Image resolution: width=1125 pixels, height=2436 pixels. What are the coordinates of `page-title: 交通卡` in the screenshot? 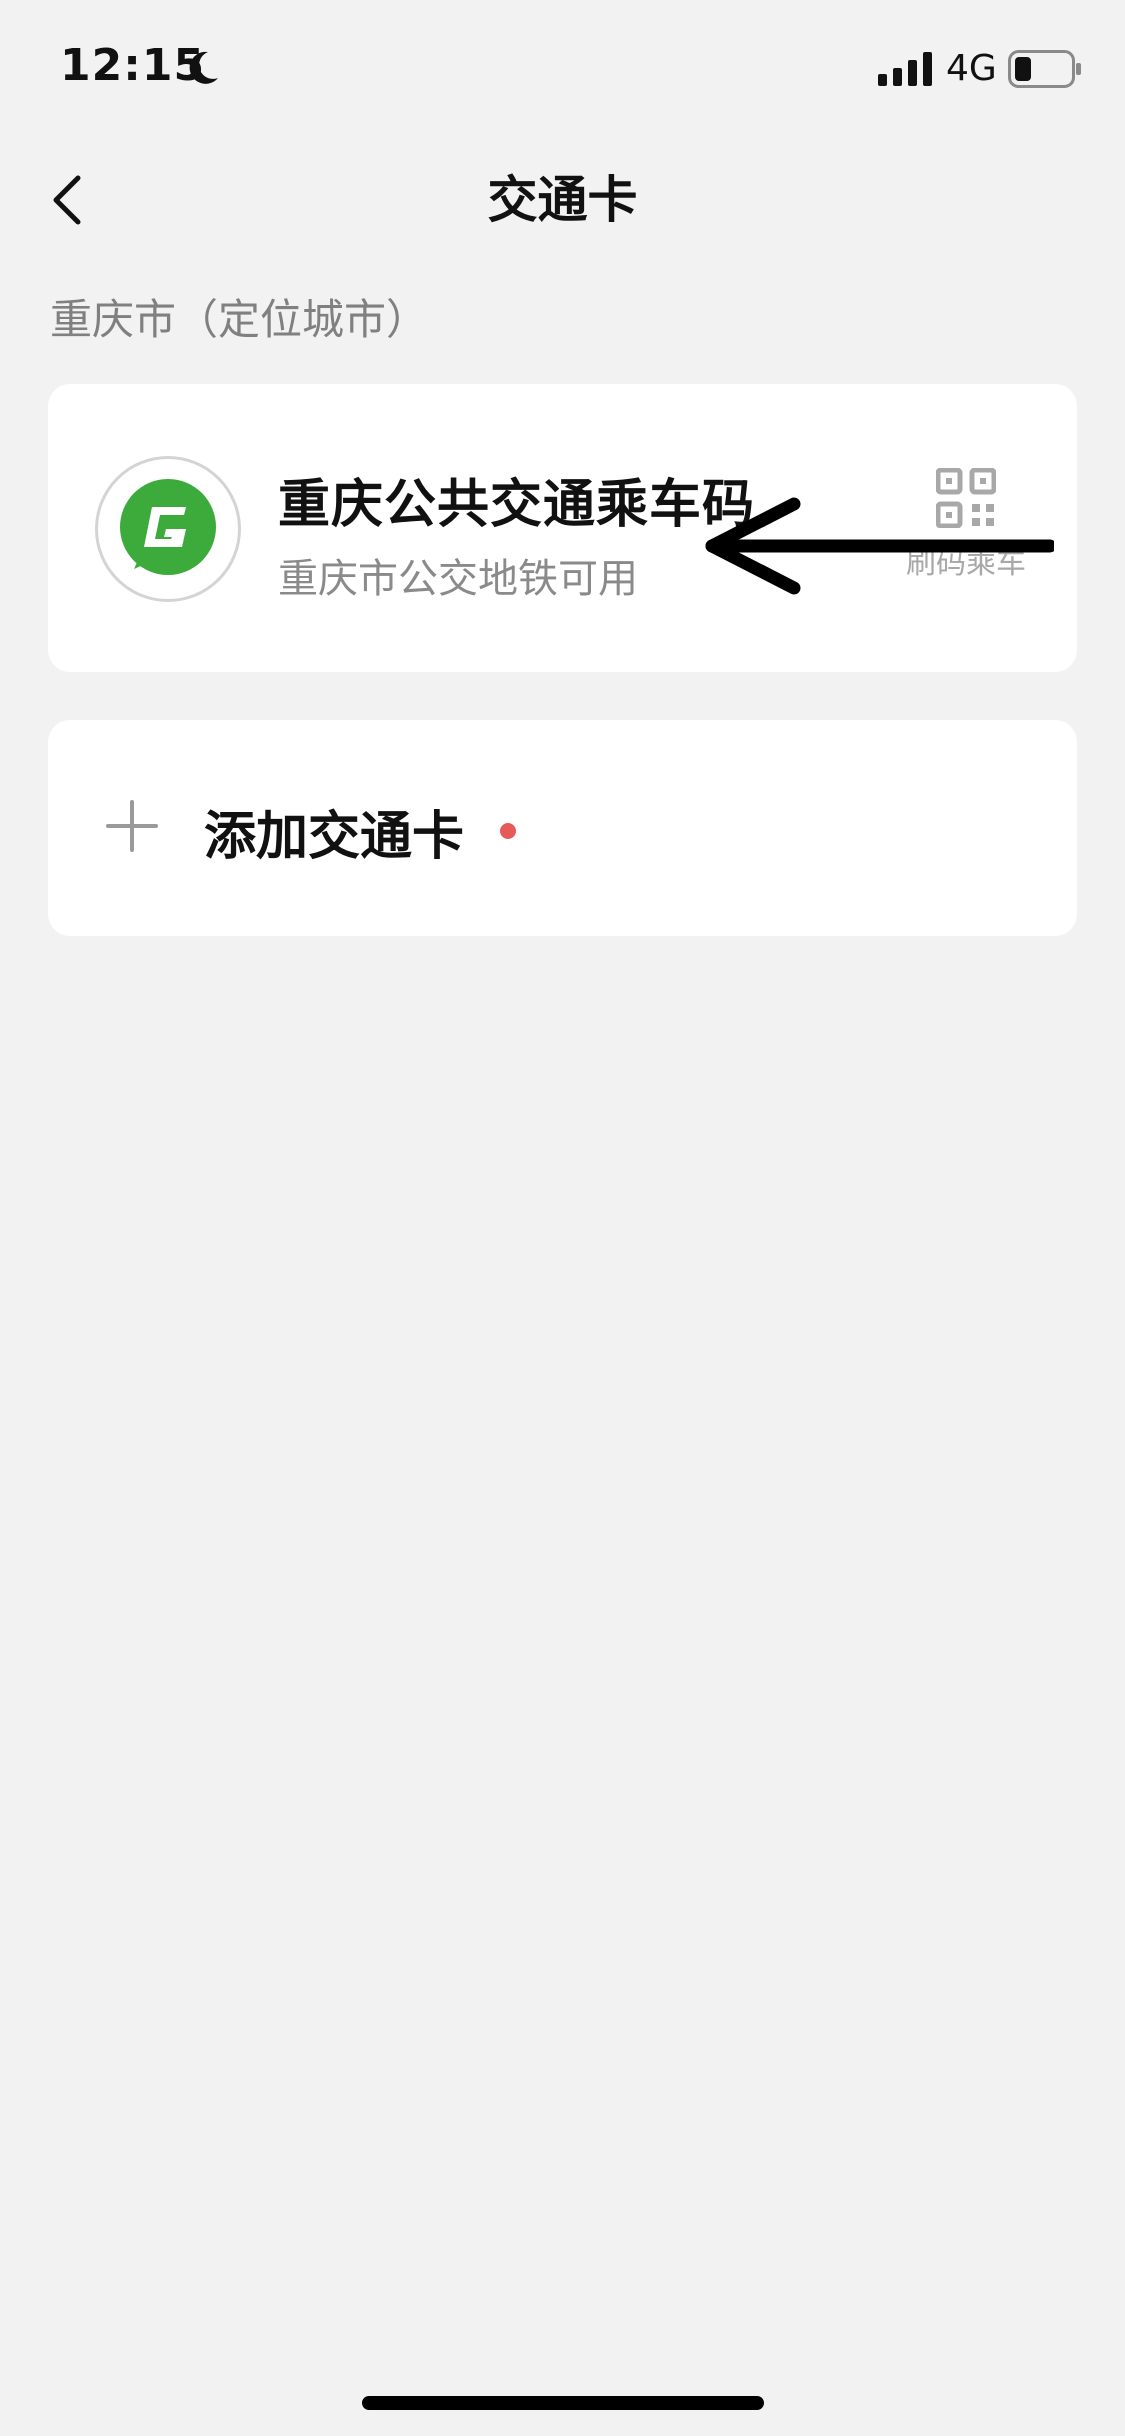 It's located at (562, 200).